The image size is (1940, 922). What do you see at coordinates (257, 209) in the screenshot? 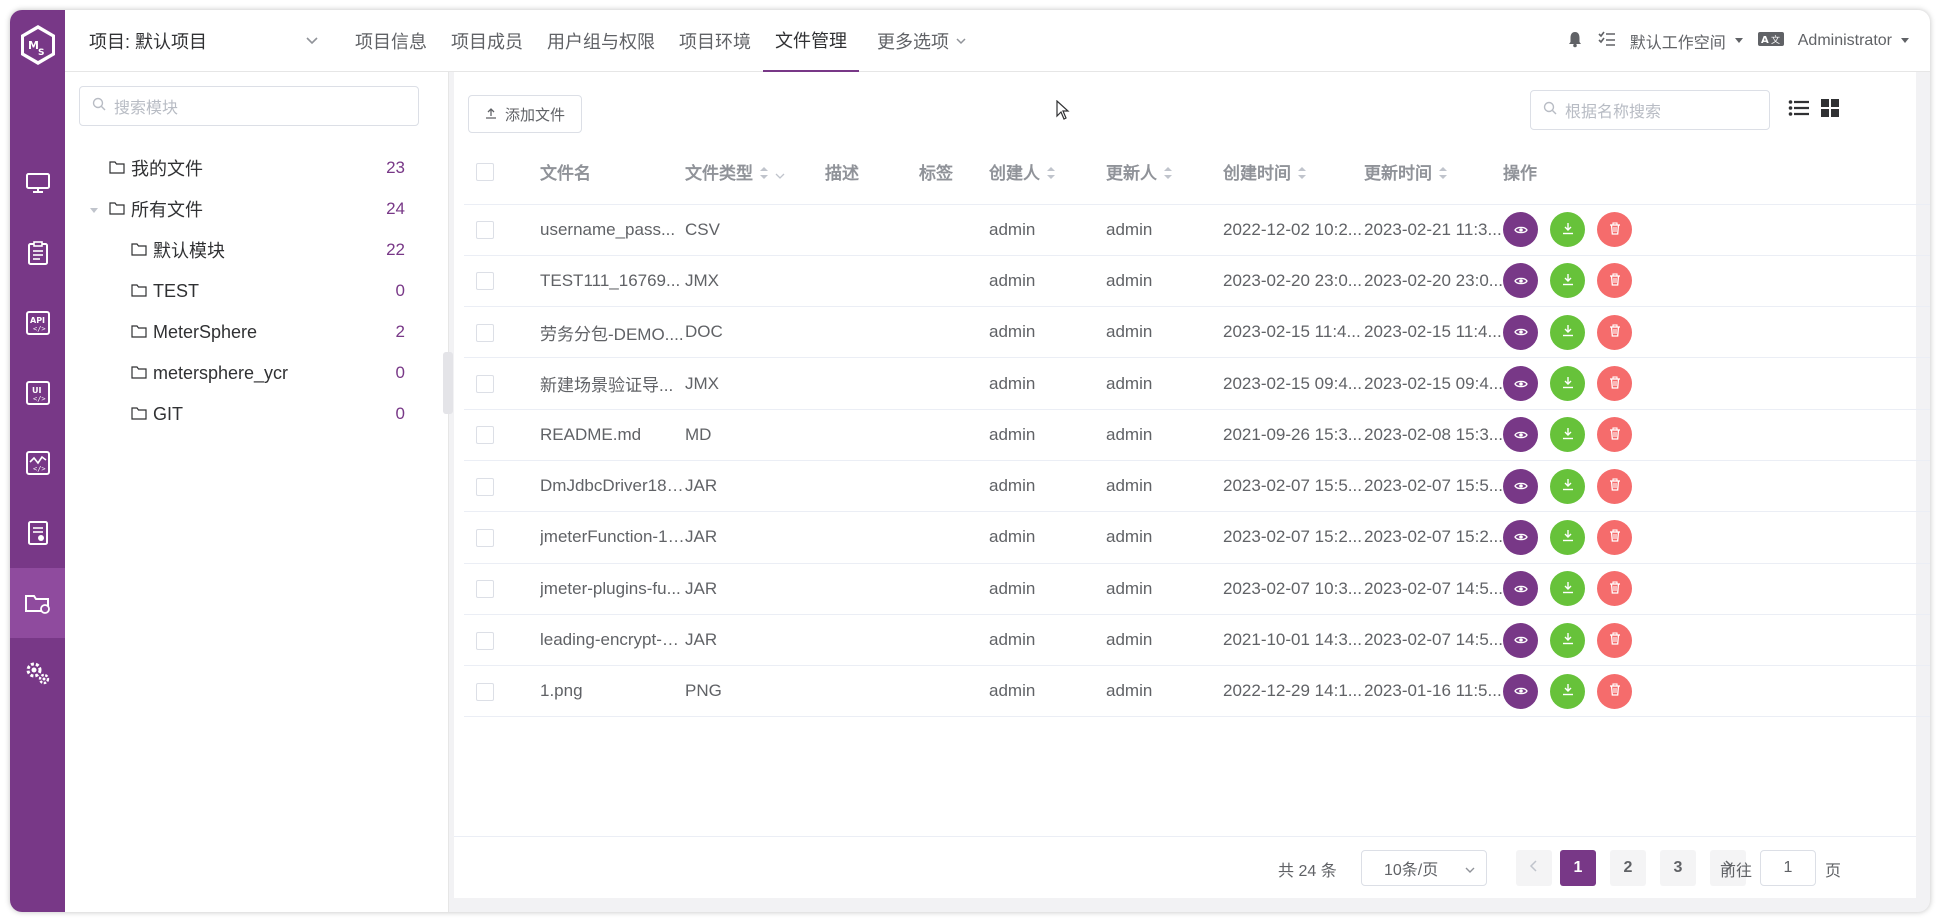
I see `tree-all-files: 所有文件 24` at bounding box center [257, 209].